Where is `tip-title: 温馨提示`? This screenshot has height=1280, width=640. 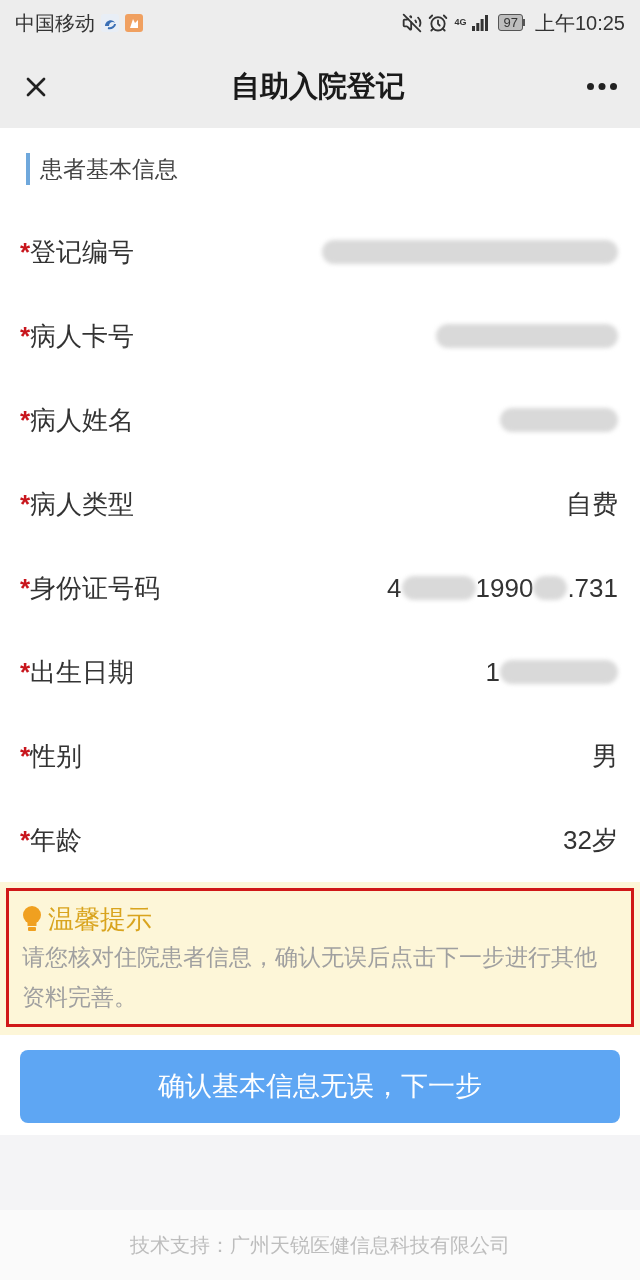
tip-title: 温馨提示 is located at coordinates (100, 919).